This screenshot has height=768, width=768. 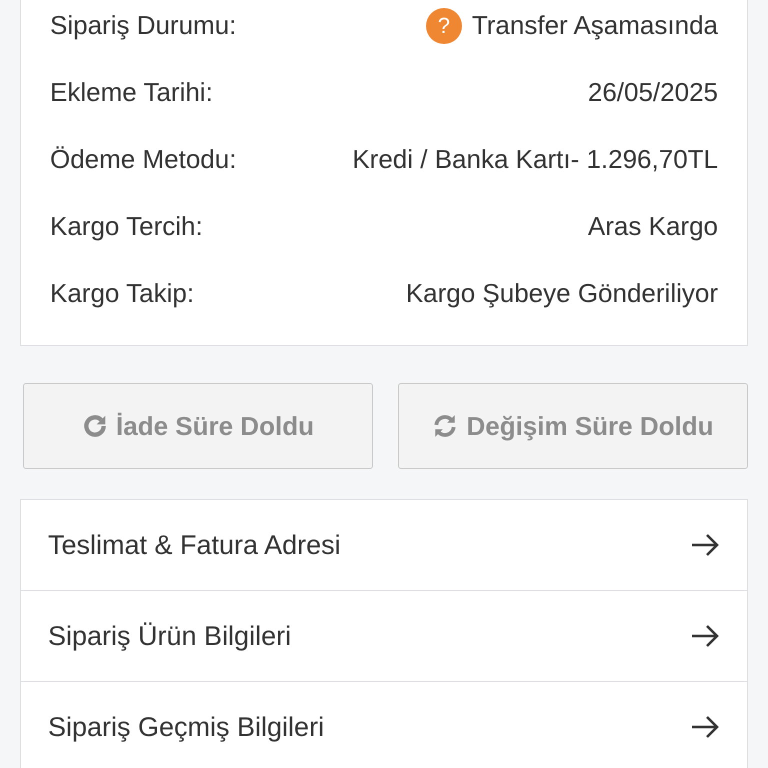 What do you see at coordinates (122, 293) in the screenshot?
I see `field-label: Kargo Takip:` at bounding box center [122, 293].